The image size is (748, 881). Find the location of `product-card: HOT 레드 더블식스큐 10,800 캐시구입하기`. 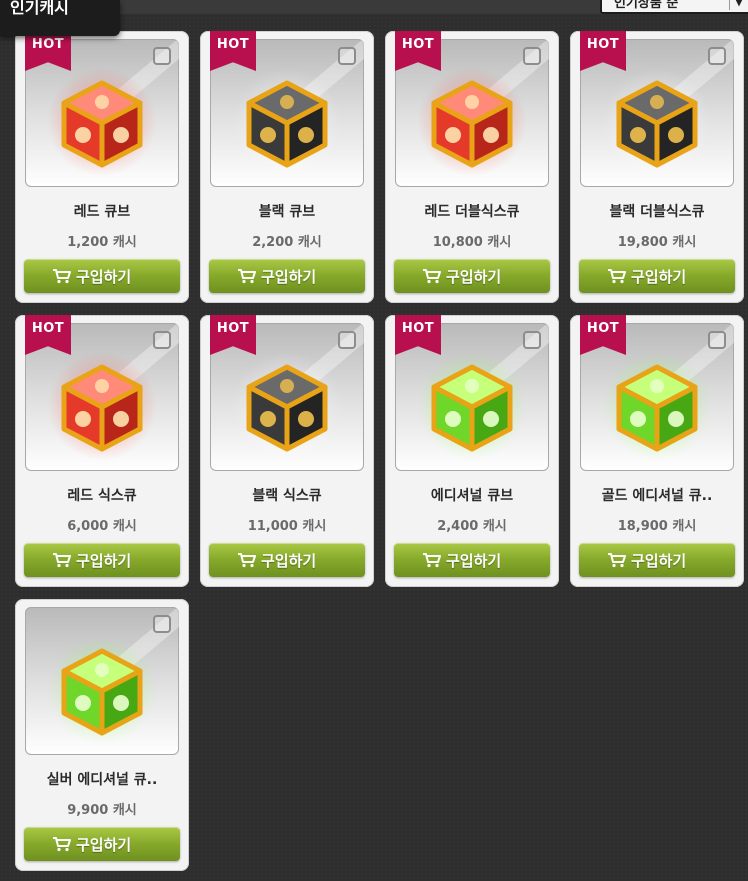

product-card: HOT 레드 더블식스큐 10,800 캐시구입하기 is located at coordinates (472, 167).